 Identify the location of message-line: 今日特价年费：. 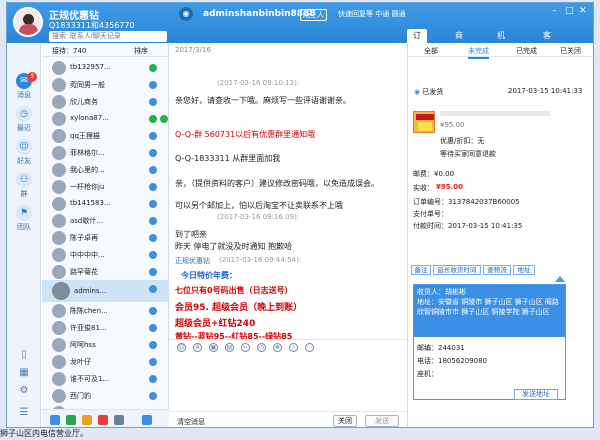
(209, 275).